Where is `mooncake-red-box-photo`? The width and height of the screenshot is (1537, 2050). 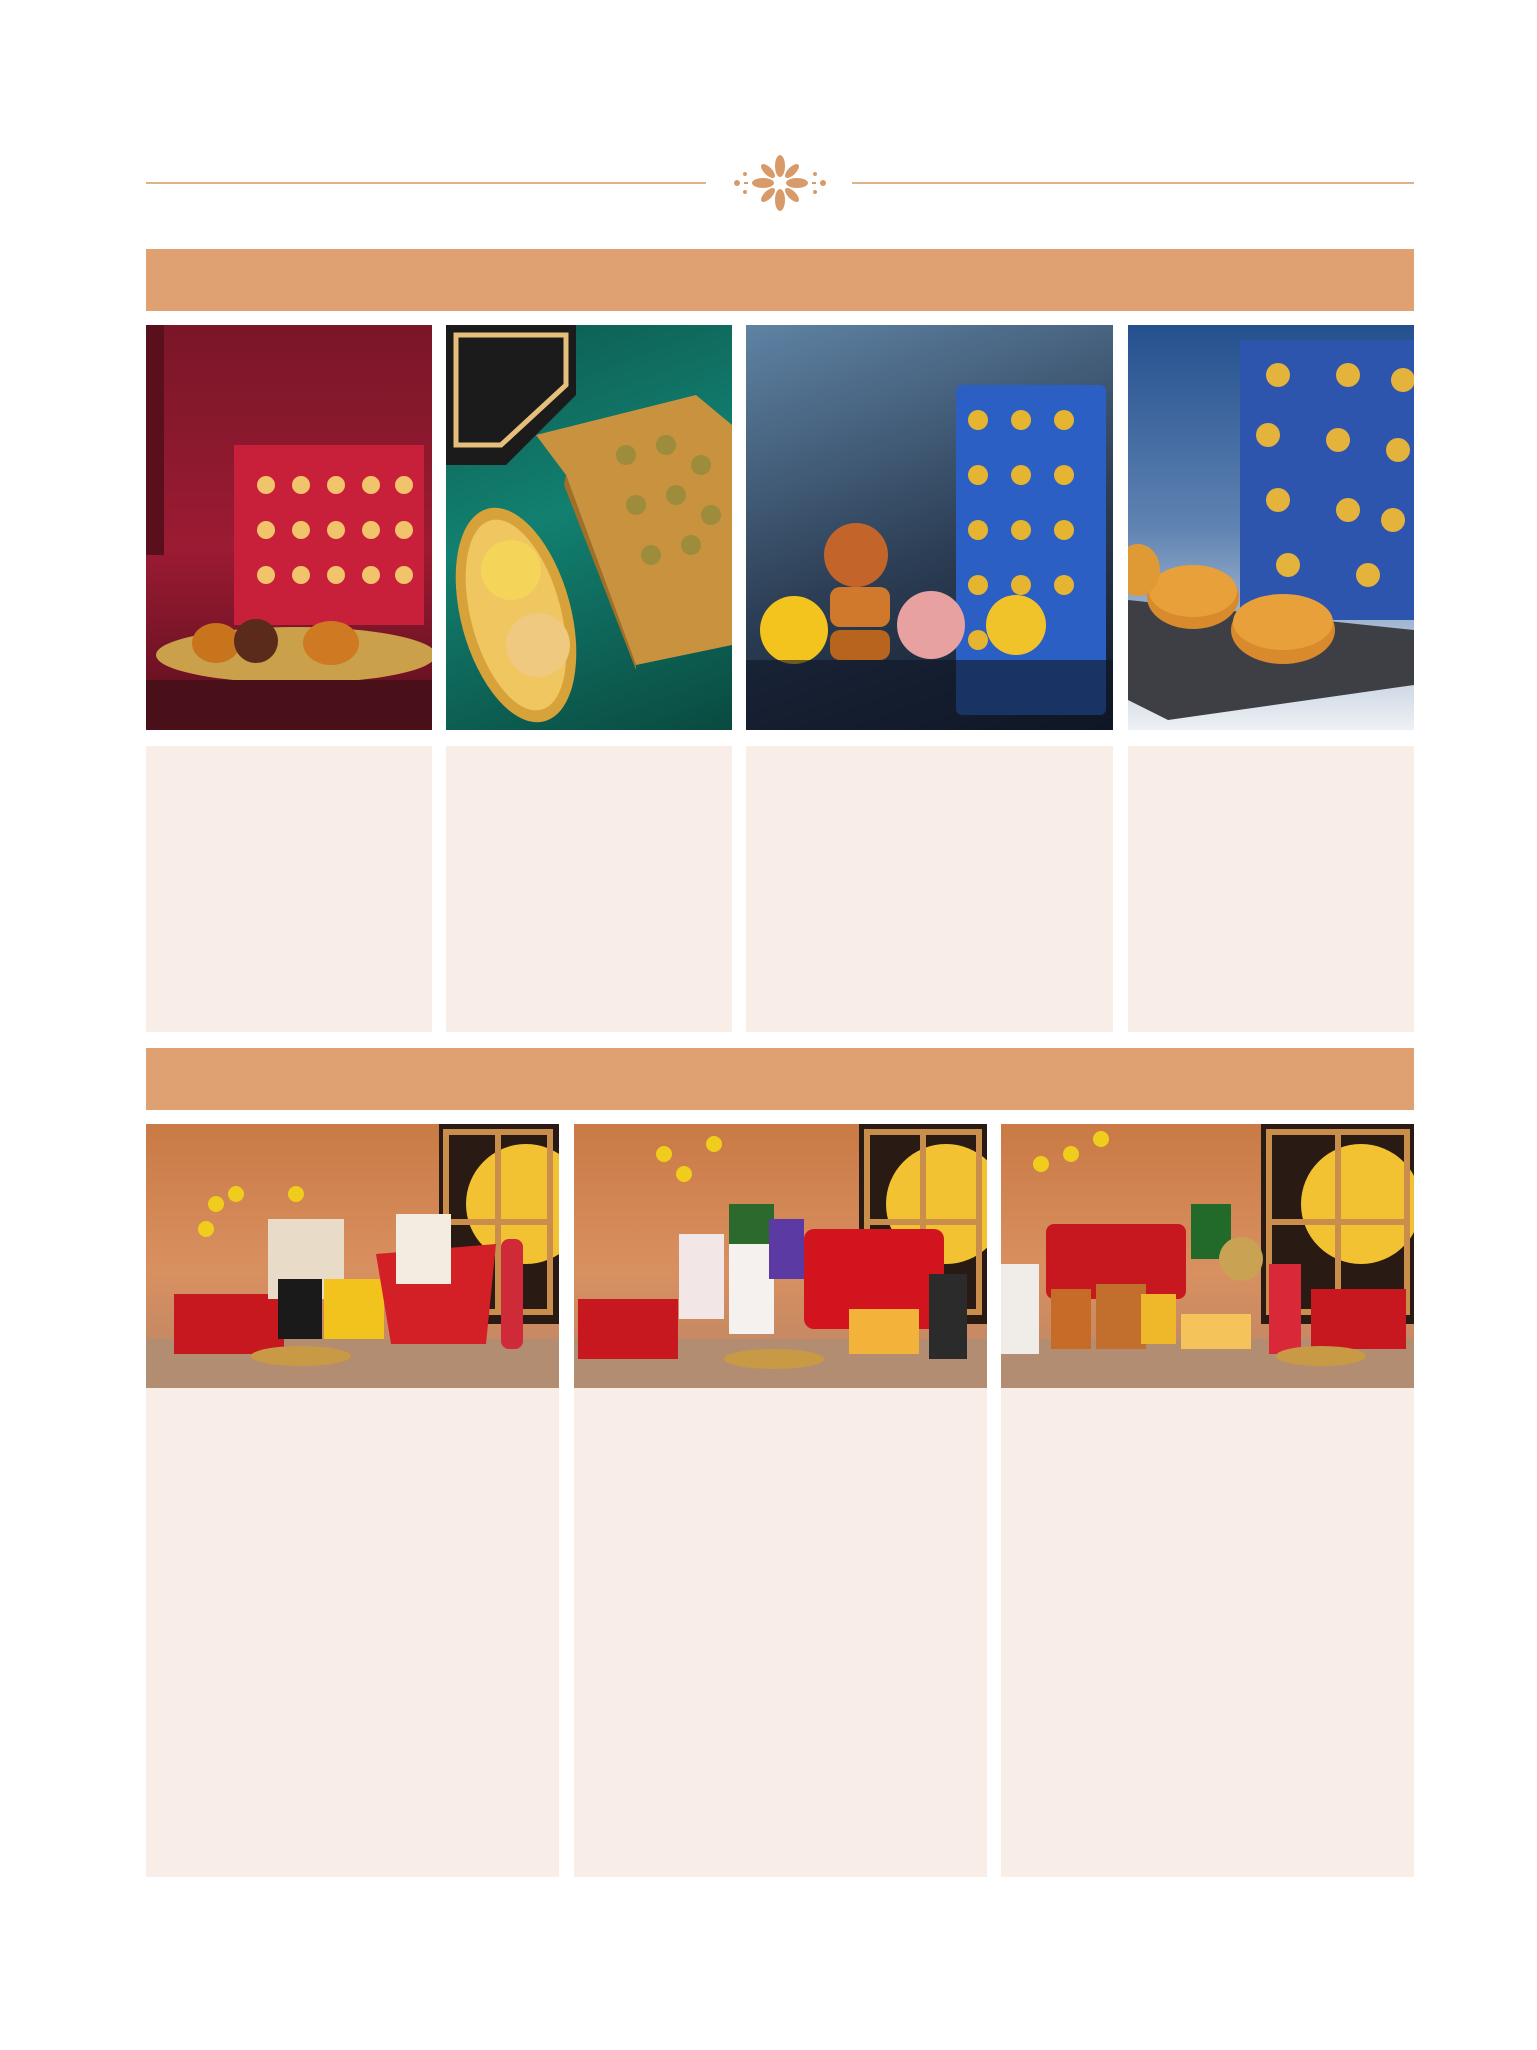 mooncake-red-box-photo is located at coordinates (289, 527).